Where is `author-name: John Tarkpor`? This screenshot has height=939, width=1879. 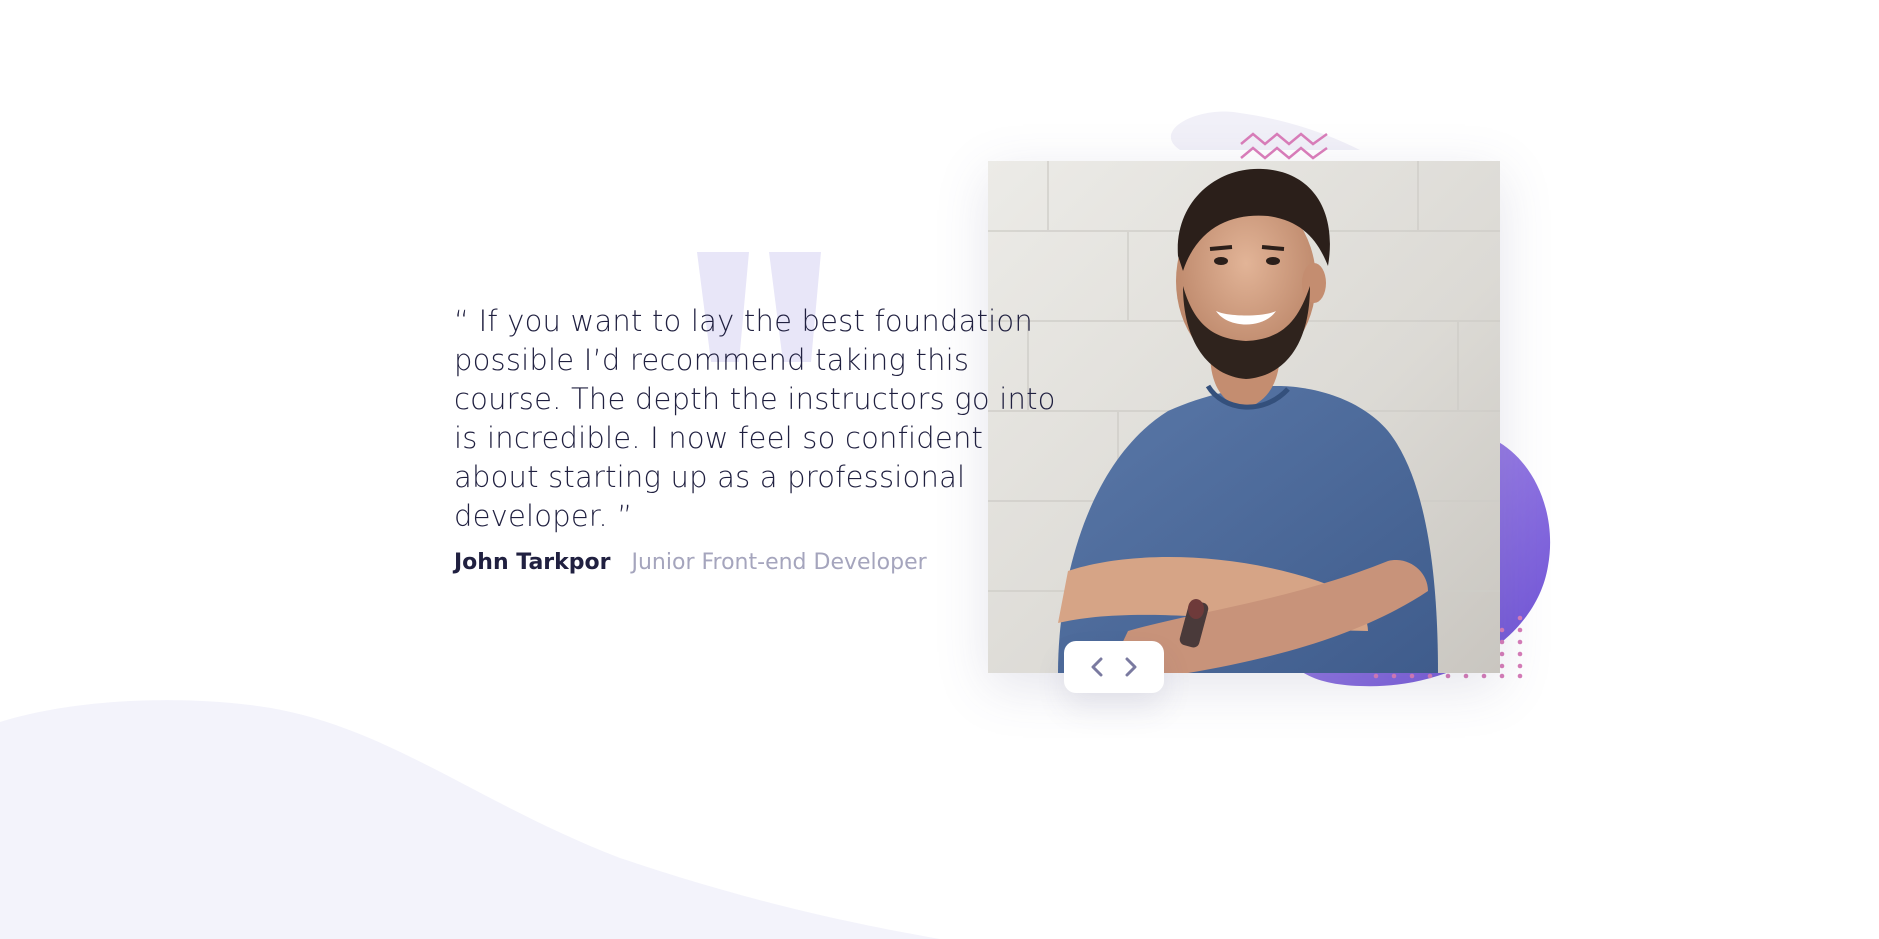
author-name: John Tarkpor is located at coordinates (532, 562).